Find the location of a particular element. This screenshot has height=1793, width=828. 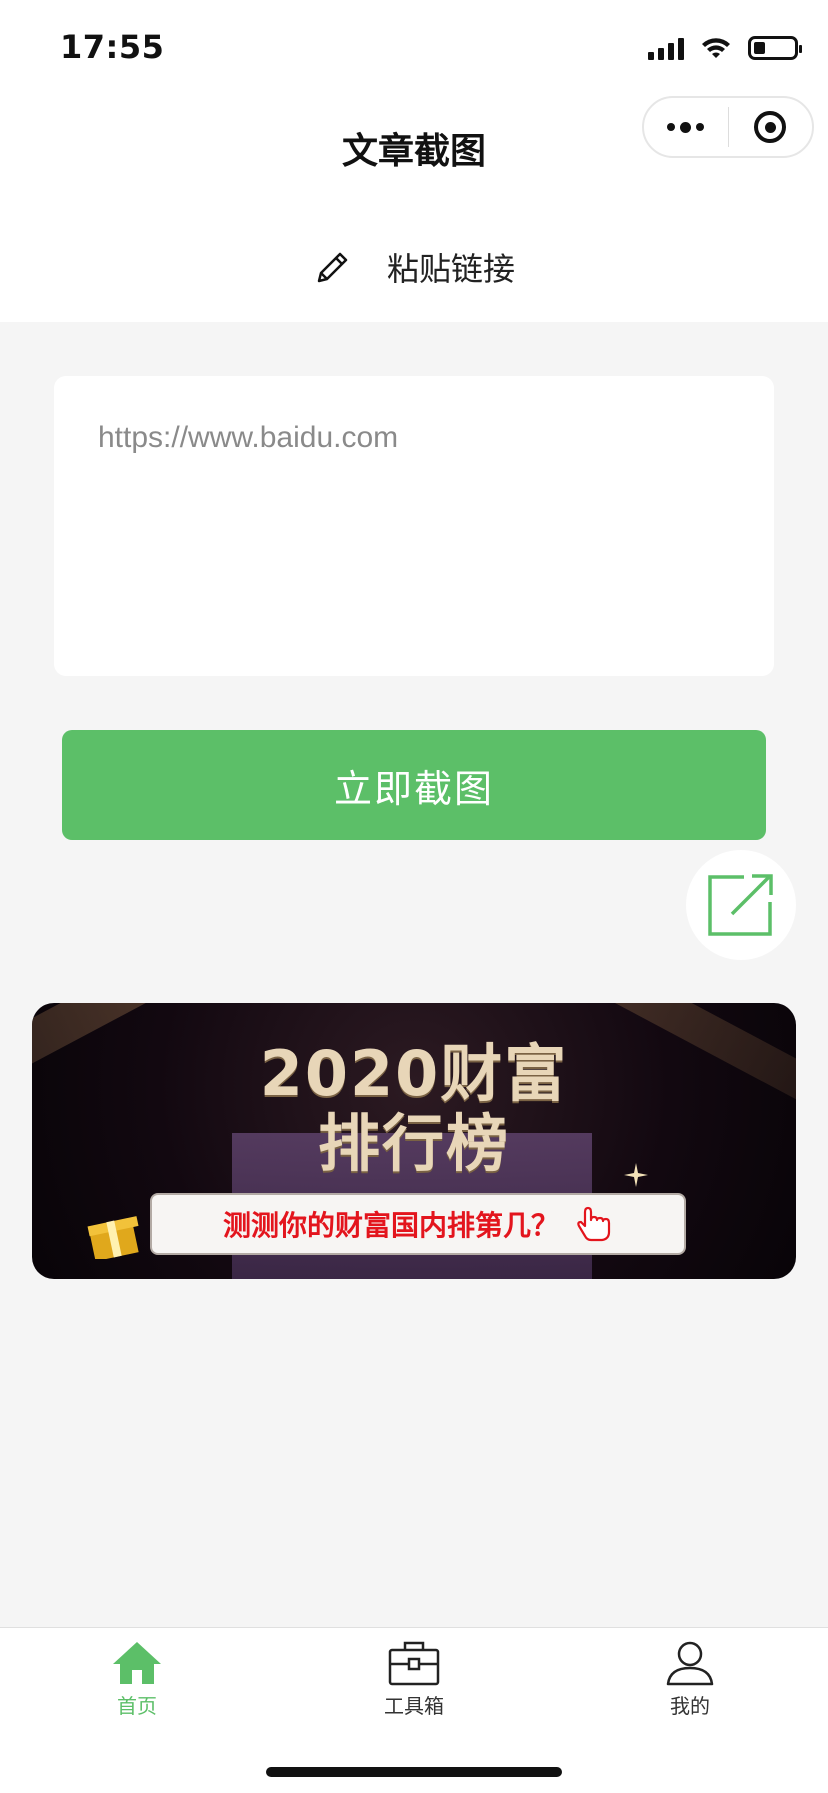

capsule-close-button is located at coordinates (771, 127).